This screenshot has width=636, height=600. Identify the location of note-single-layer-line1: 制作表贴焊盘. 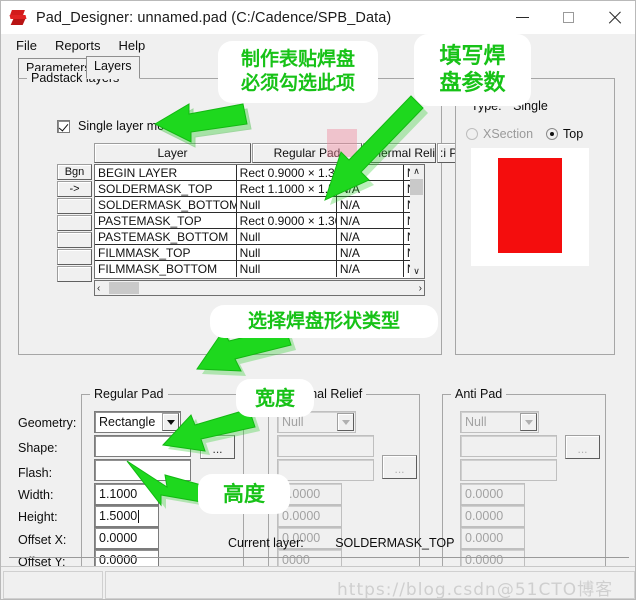
(297, 59).